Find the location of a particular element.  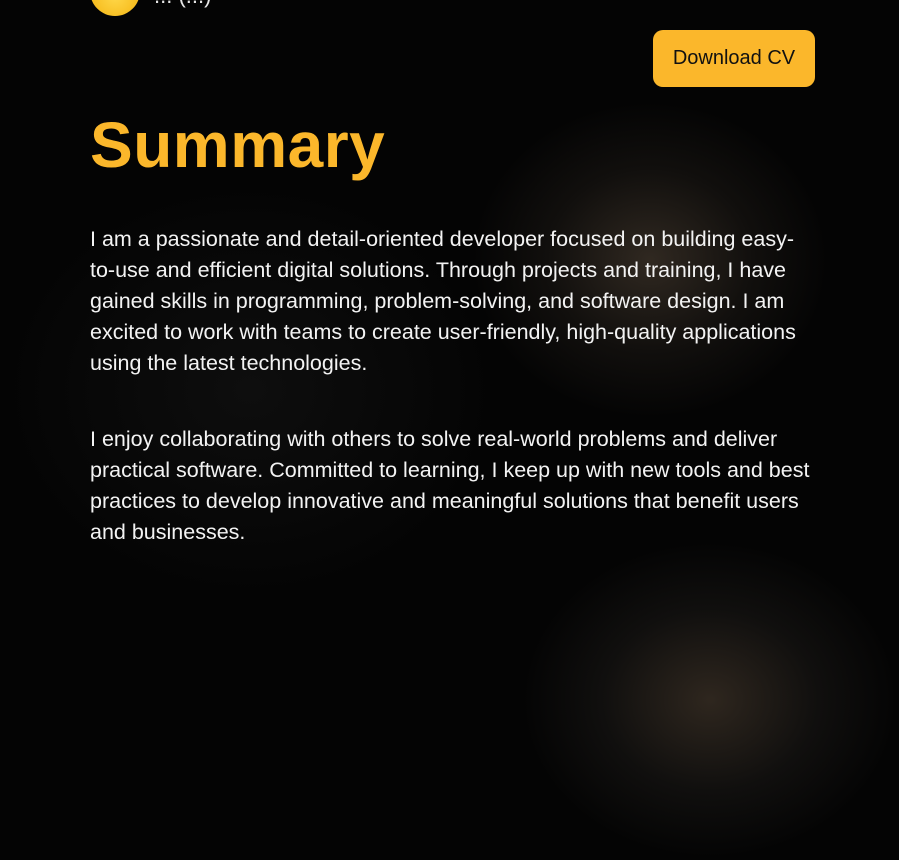

logo-icon is located at coordinates (115, 8).